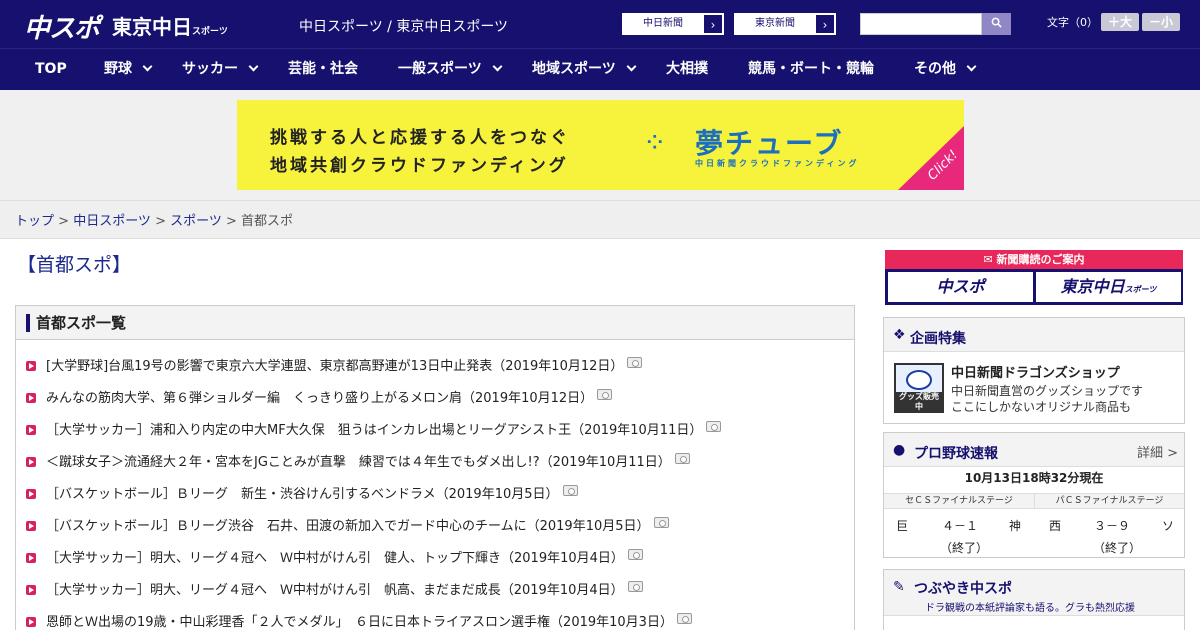 Image resolution: width=1200 pixels, height=630 pixels. I want to click on nav-soccer-label: サッカー, so click(210, 69).